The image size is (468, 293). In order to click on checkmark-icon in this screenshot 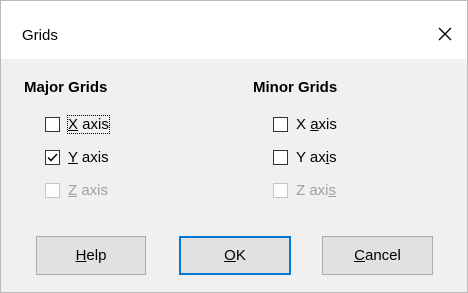, I will do `click(52, 157)`.